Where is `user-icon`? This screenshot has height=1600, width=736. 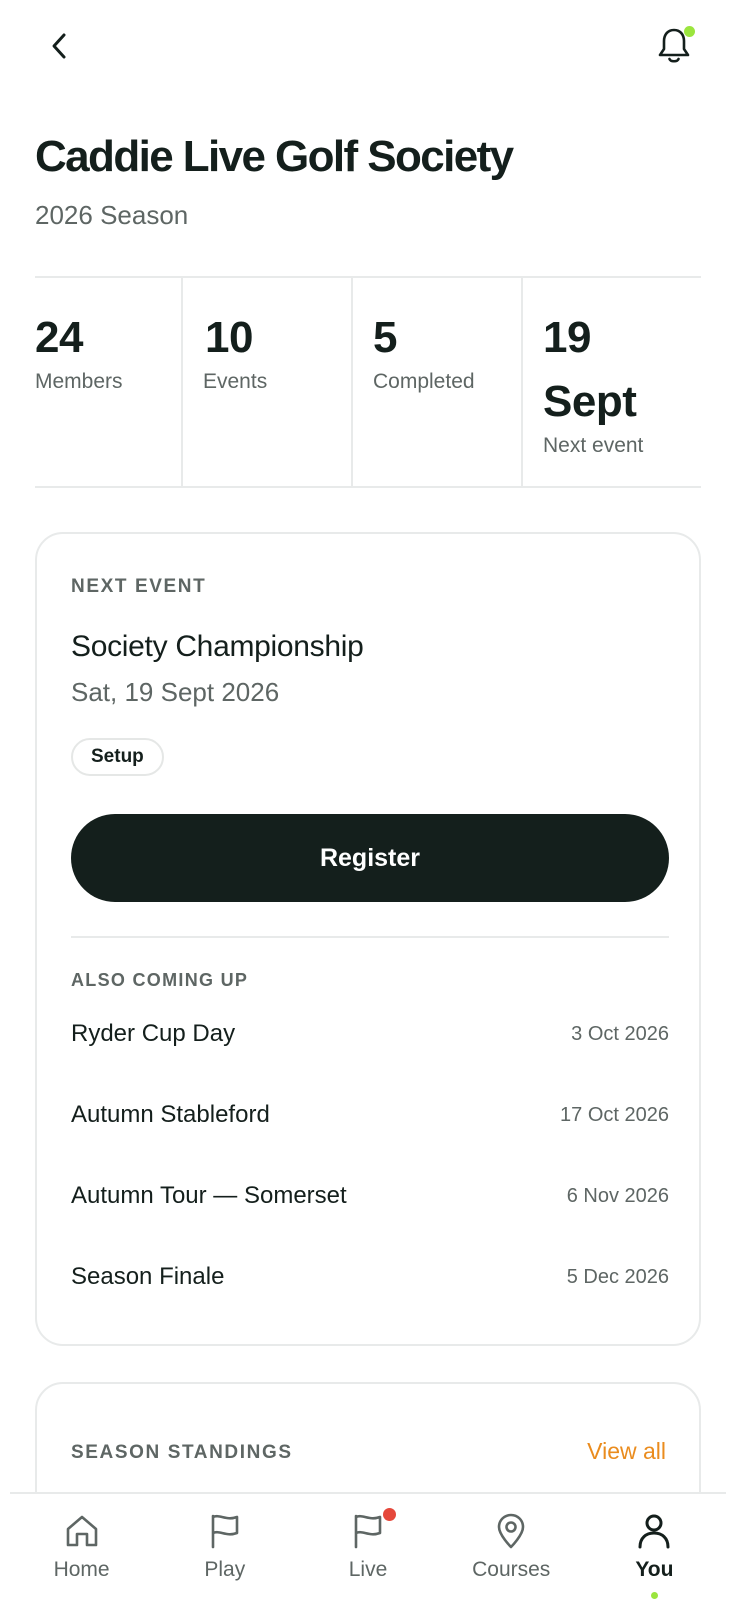 user-icon is located at coordinates (654, 1531).